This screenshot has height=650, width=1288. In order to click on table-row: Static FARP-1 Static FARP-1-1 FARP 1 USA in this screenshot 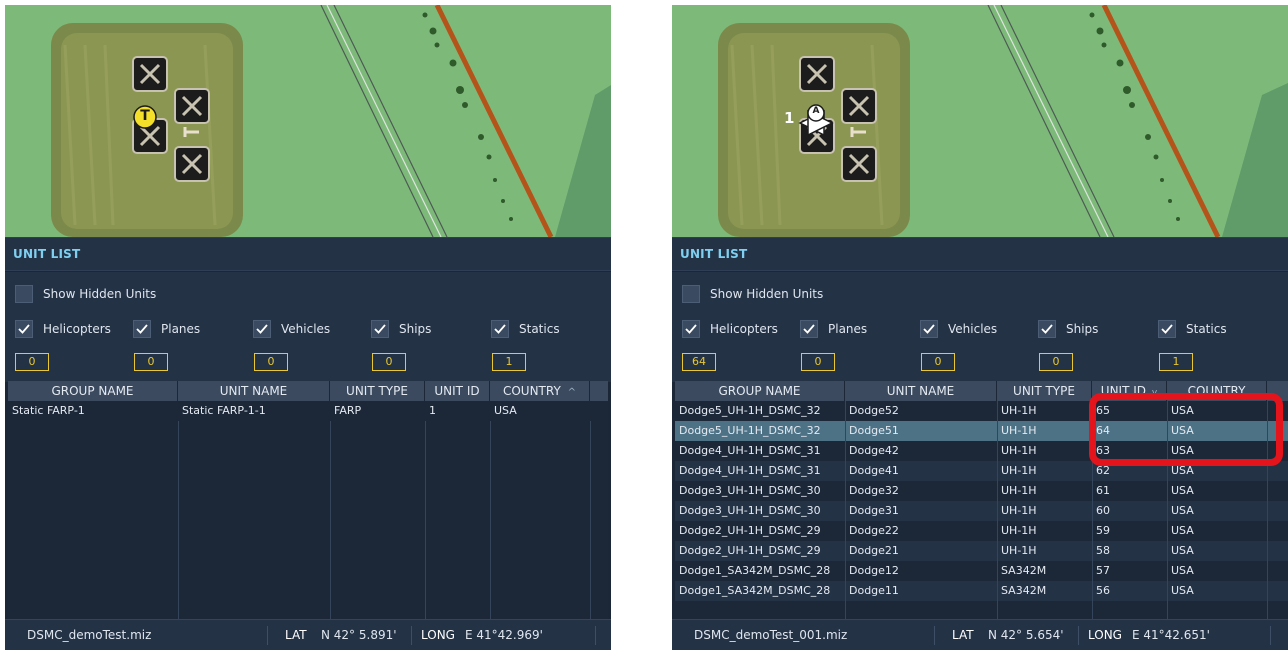, I will do `click(308, 411)`.